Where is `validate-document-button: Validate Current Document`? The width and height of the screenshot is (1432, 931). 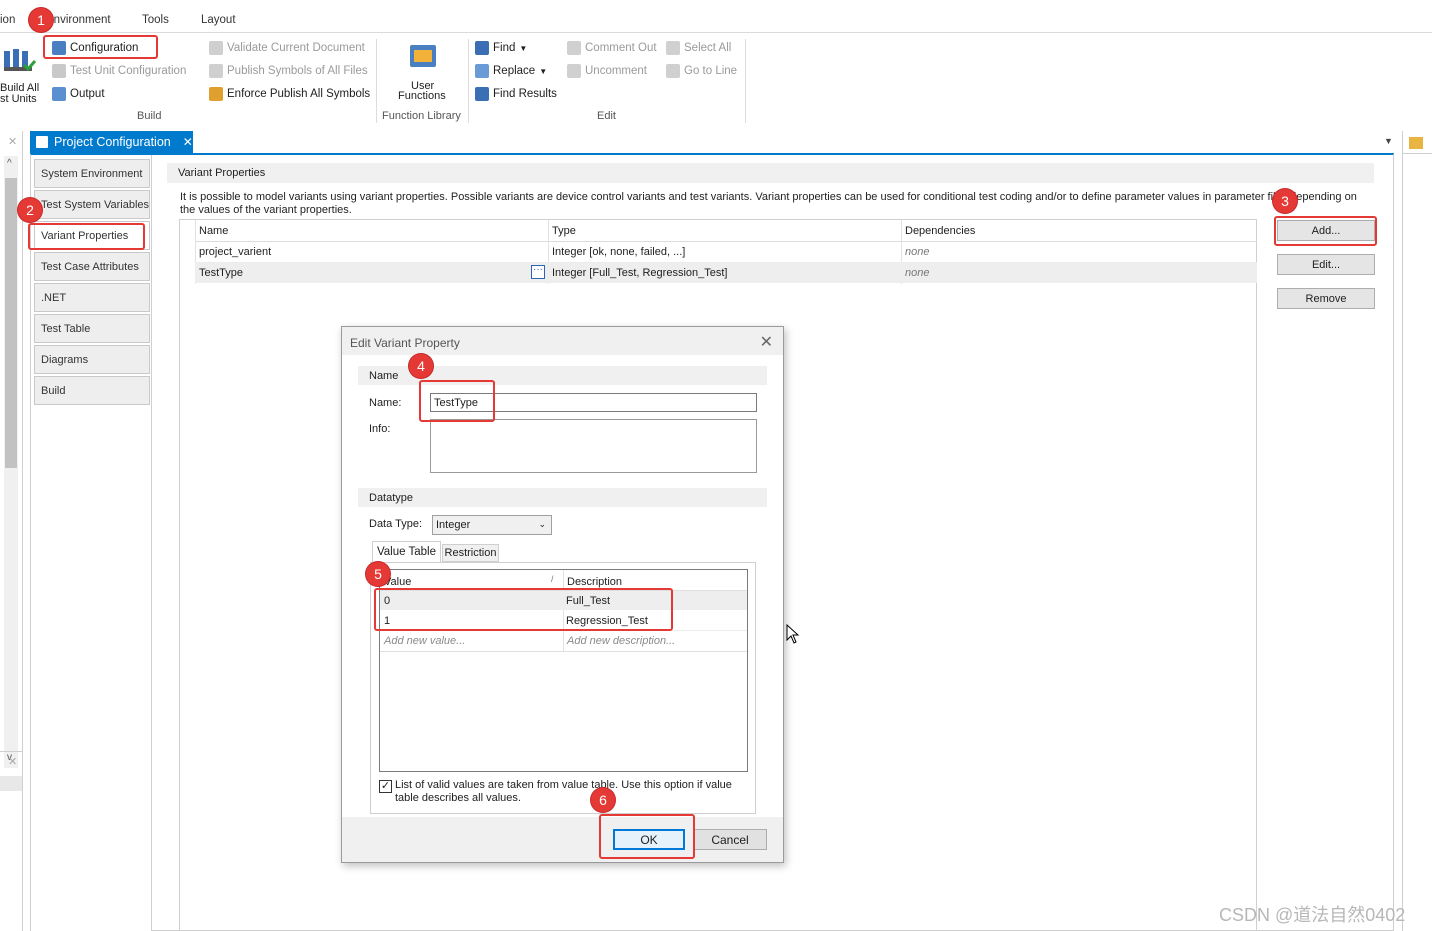
validate-document-button: Validate Current Document is located at coordinates (287, 48).